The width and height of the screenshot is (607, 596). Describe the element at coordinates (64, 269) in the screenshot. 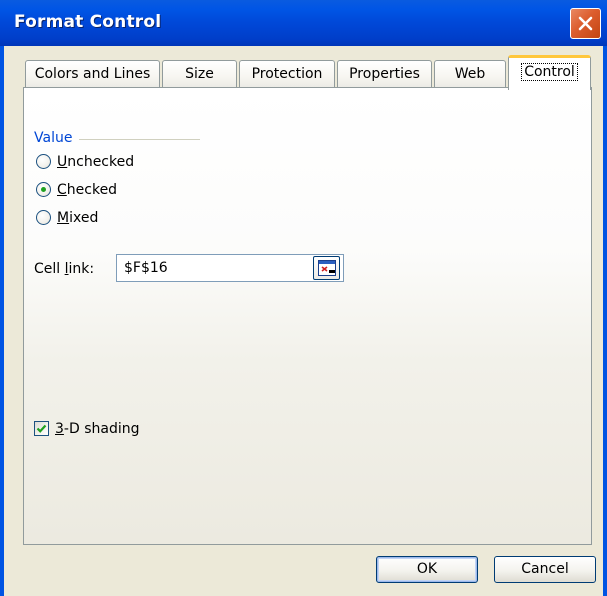

I see `cell-link-label: Cell link:` at that location.